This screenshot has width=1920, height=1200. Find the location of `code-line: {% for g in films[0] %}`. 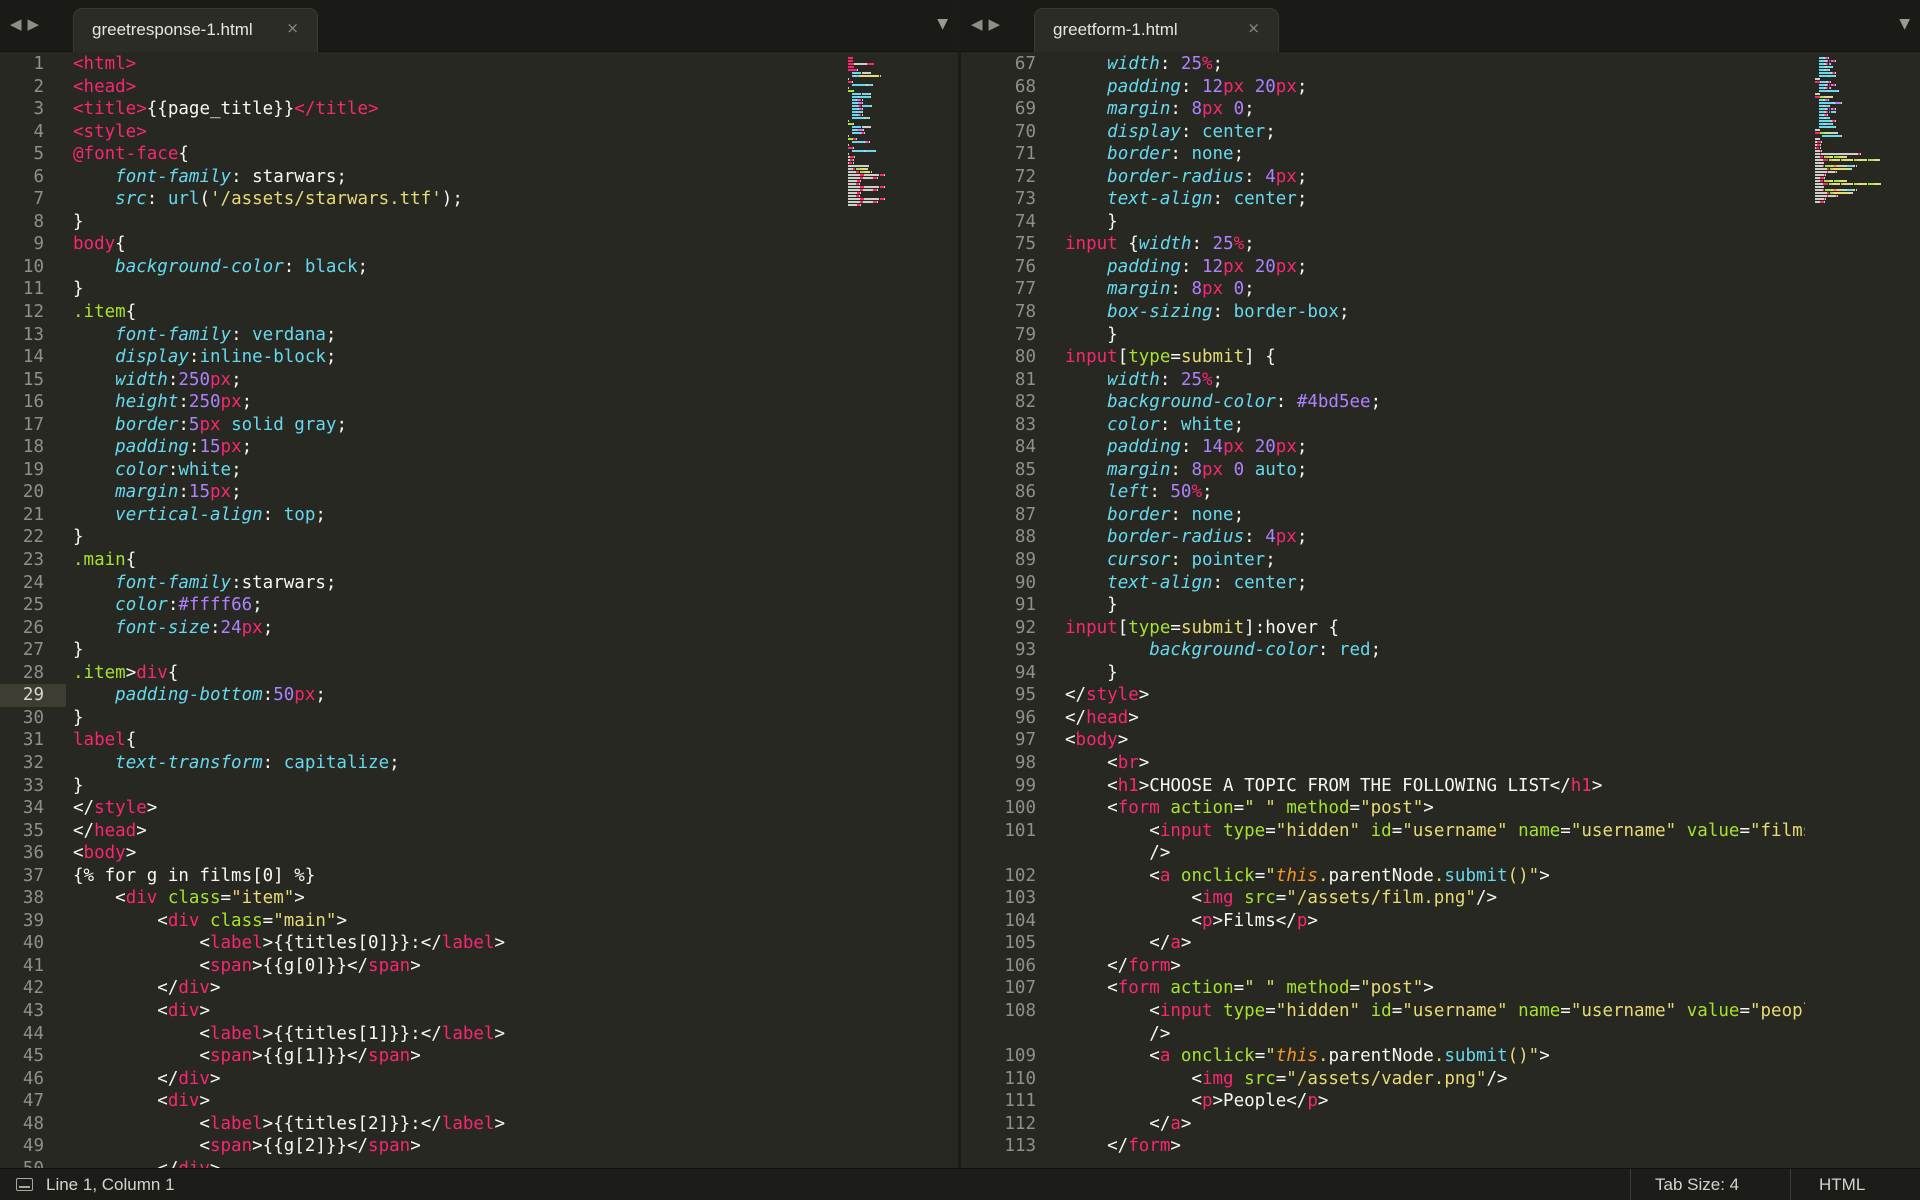

code-line: {% for g in films[0] %} is located at coordinates (453, 876).